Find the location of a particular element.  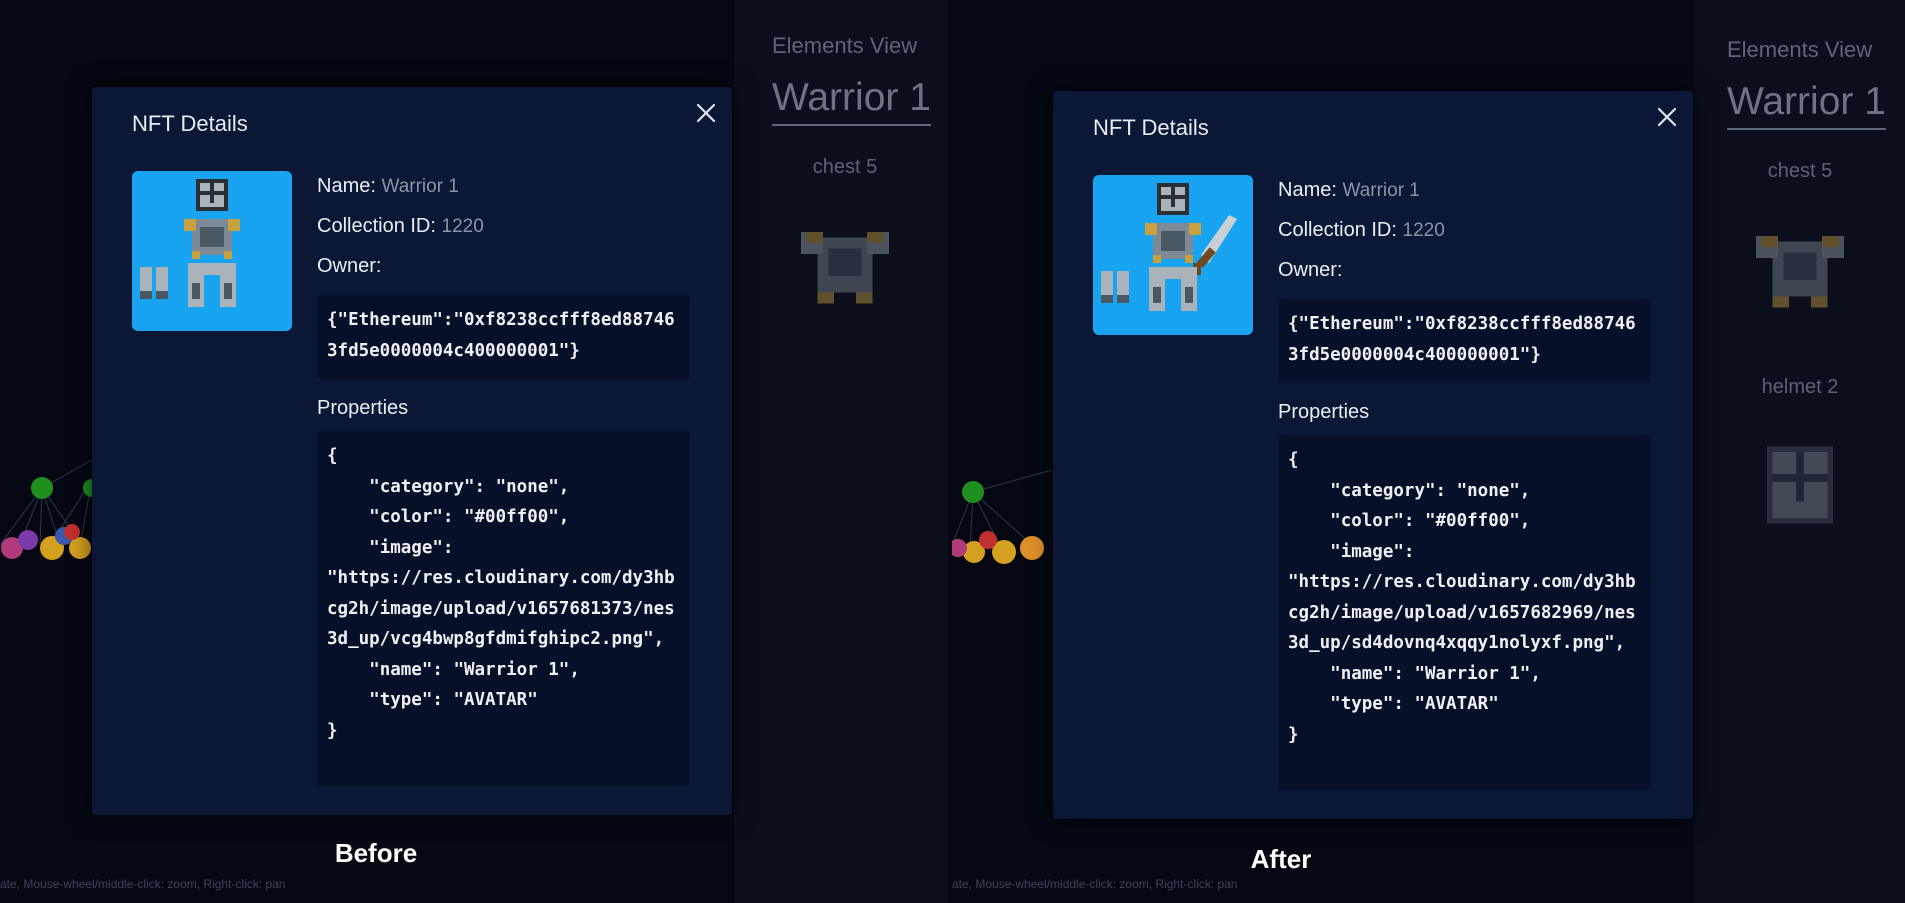

elements-view-panel: Elements View Warrior 1 chest 5 is located at coordinates (841, 451).